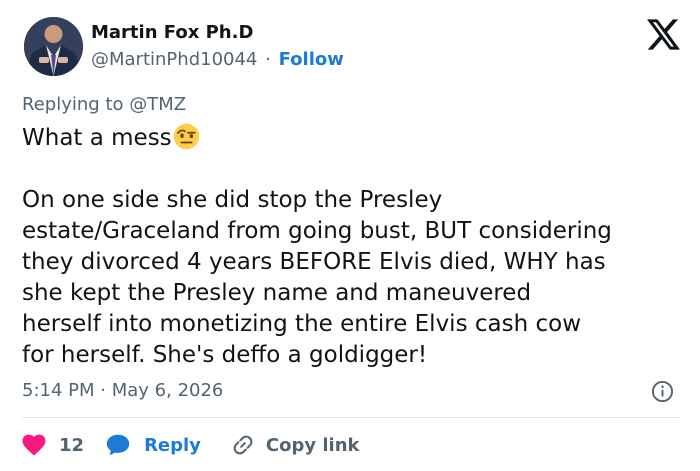  What do you see at coordinates (72, 445) in the screenshot?
I see `like-count: 12` at bounding box center [72, 445].